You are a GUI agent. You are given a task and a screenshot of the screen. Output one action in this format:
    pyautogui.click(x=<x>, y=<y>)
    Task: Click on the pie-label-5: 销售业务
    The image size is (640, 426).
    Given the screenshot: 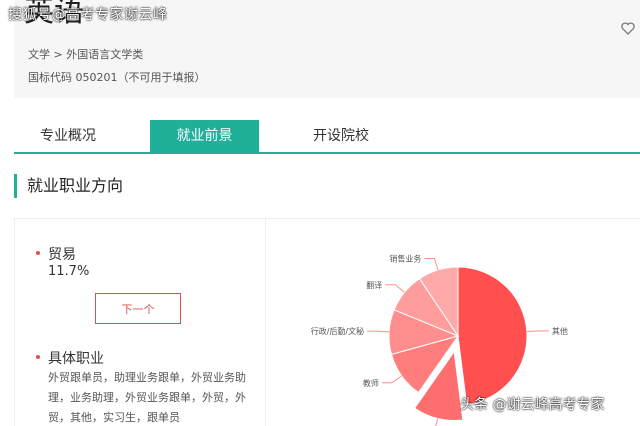 What is the action you would take?
    pyautogui.click(x=405, y=259)
    